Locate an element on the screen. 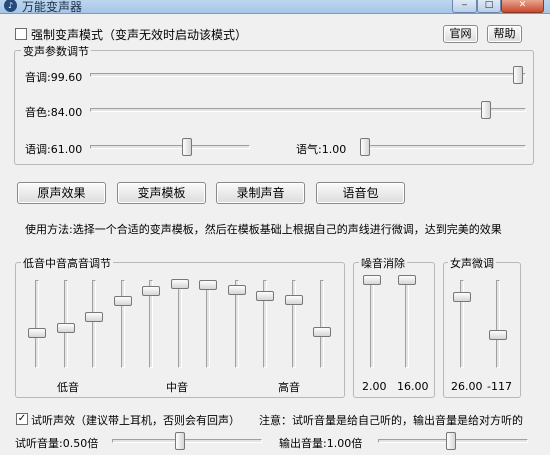  monitor-checkbox: ✓ is located at coordinates (22, 419).